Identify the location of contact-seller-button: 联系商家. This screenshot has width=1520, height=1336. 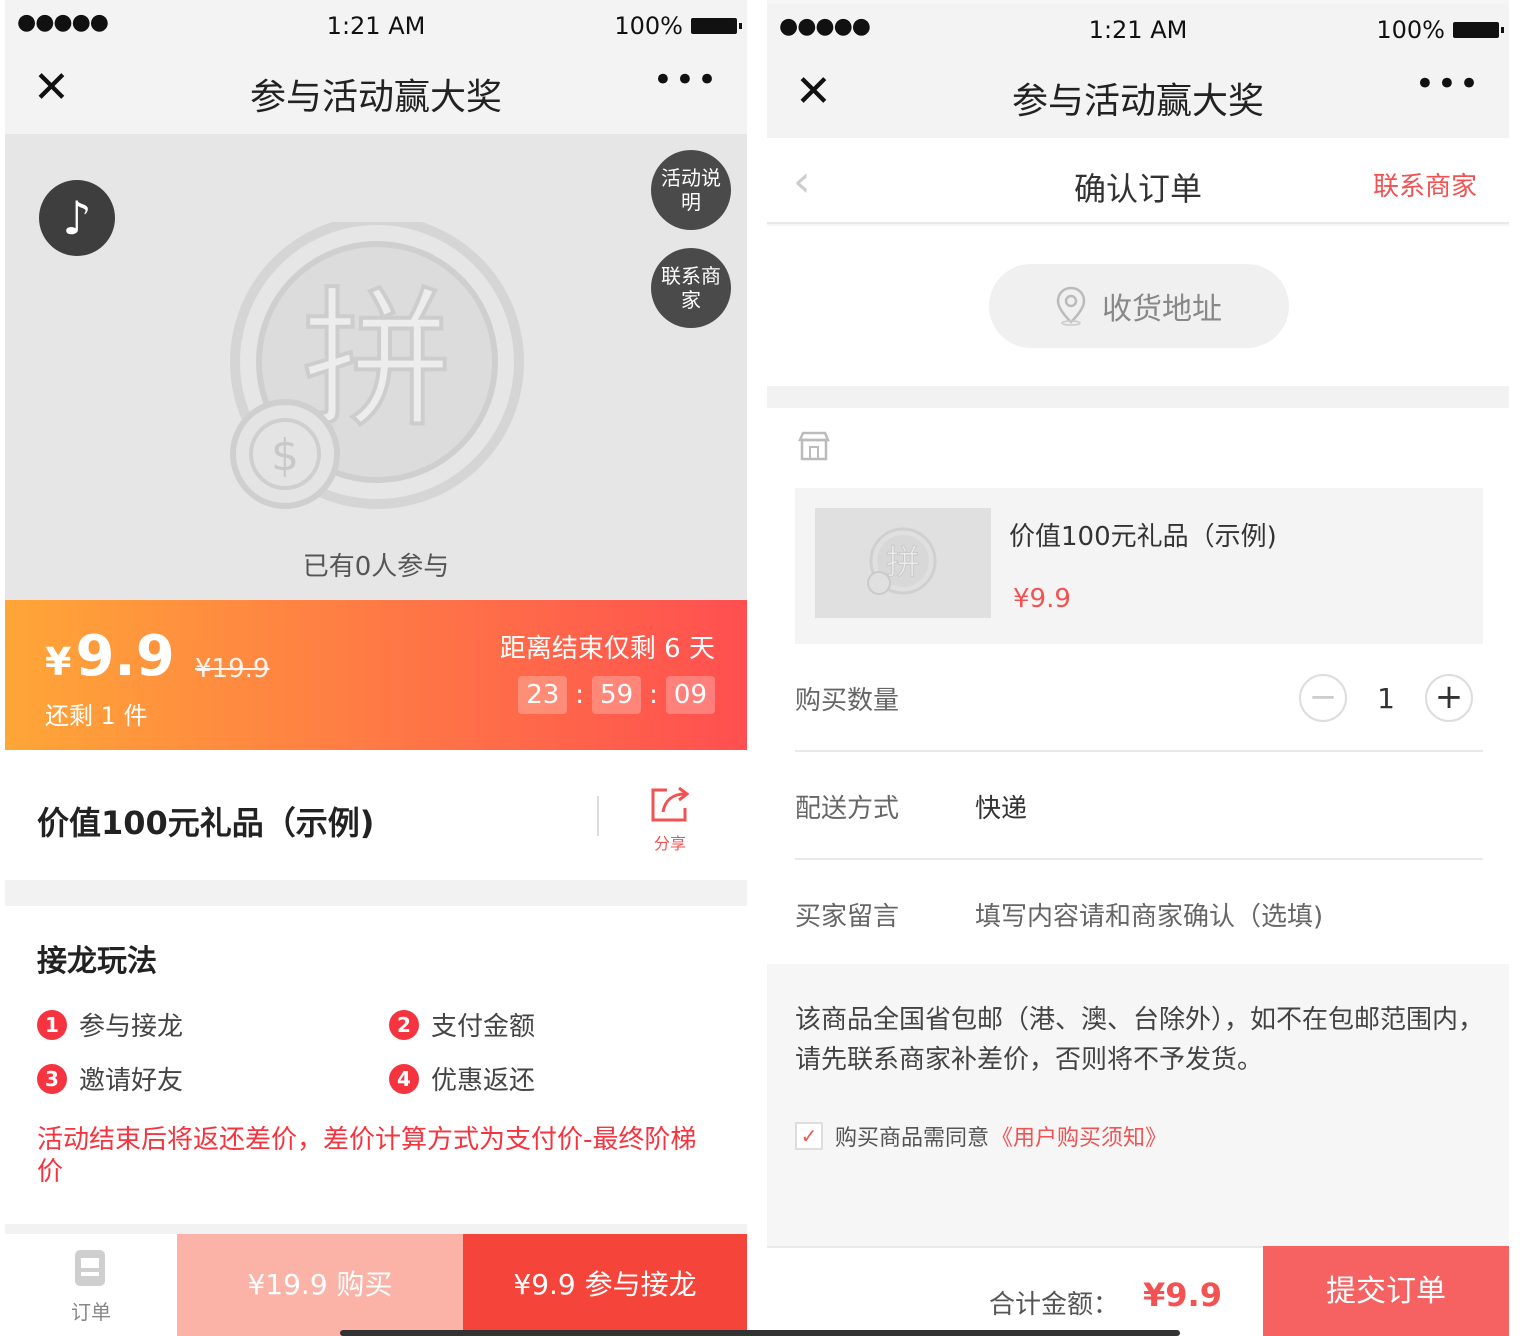
(691, 288).